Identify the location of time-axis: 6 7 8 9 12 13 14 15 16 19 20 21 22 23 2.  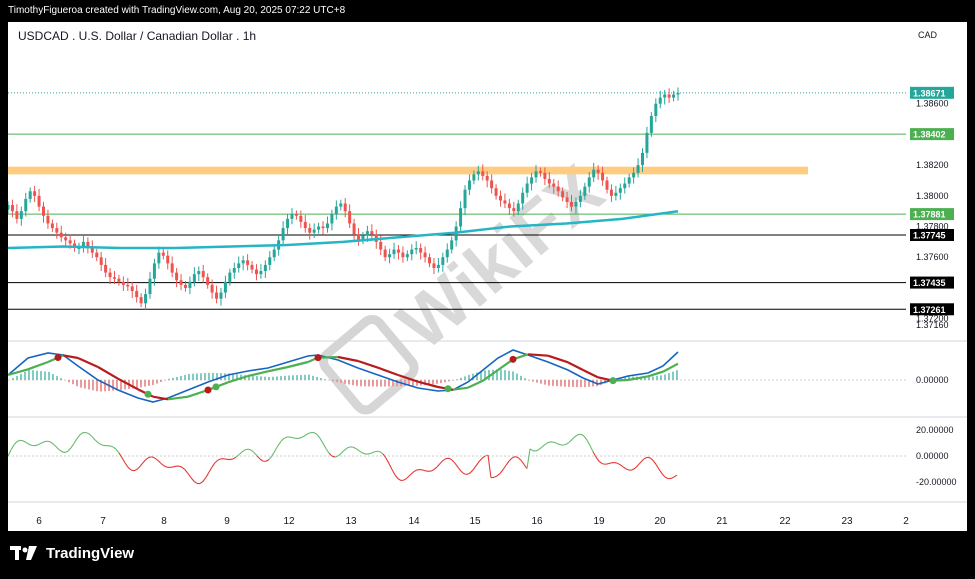
(472, 521).